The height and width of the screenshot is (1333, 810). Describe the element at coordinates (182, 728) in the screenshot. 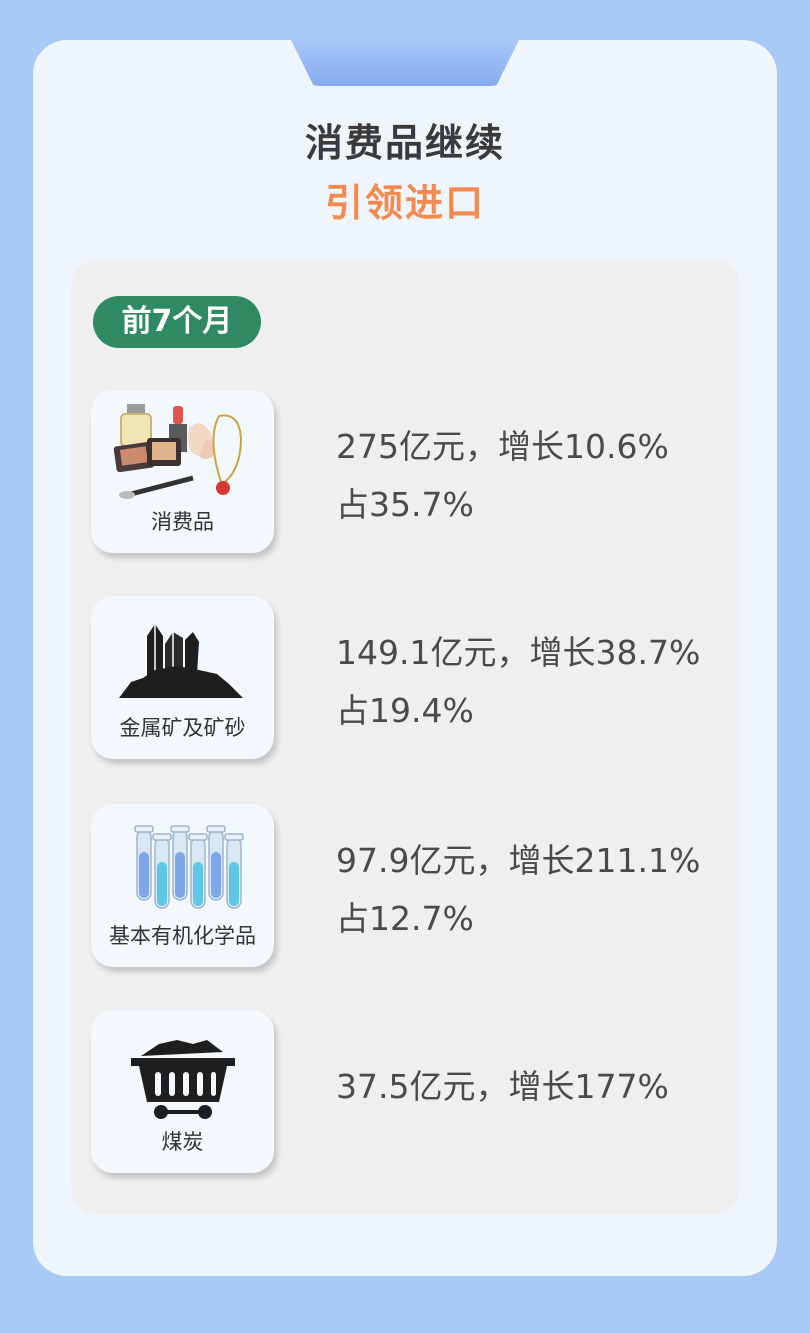

I see `metal-ore-label: 金属矿及矿砂` at that location.